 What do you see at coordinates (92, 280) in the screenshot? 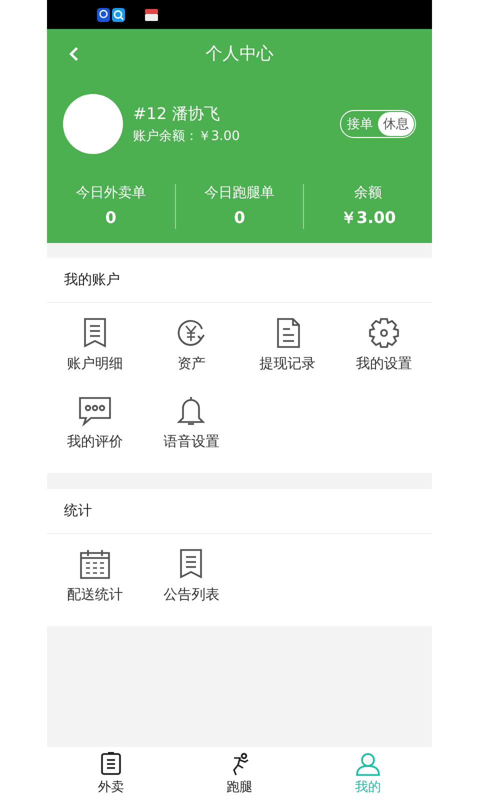
I see `section-title: 我的账户` at bounding box center [92, 280].